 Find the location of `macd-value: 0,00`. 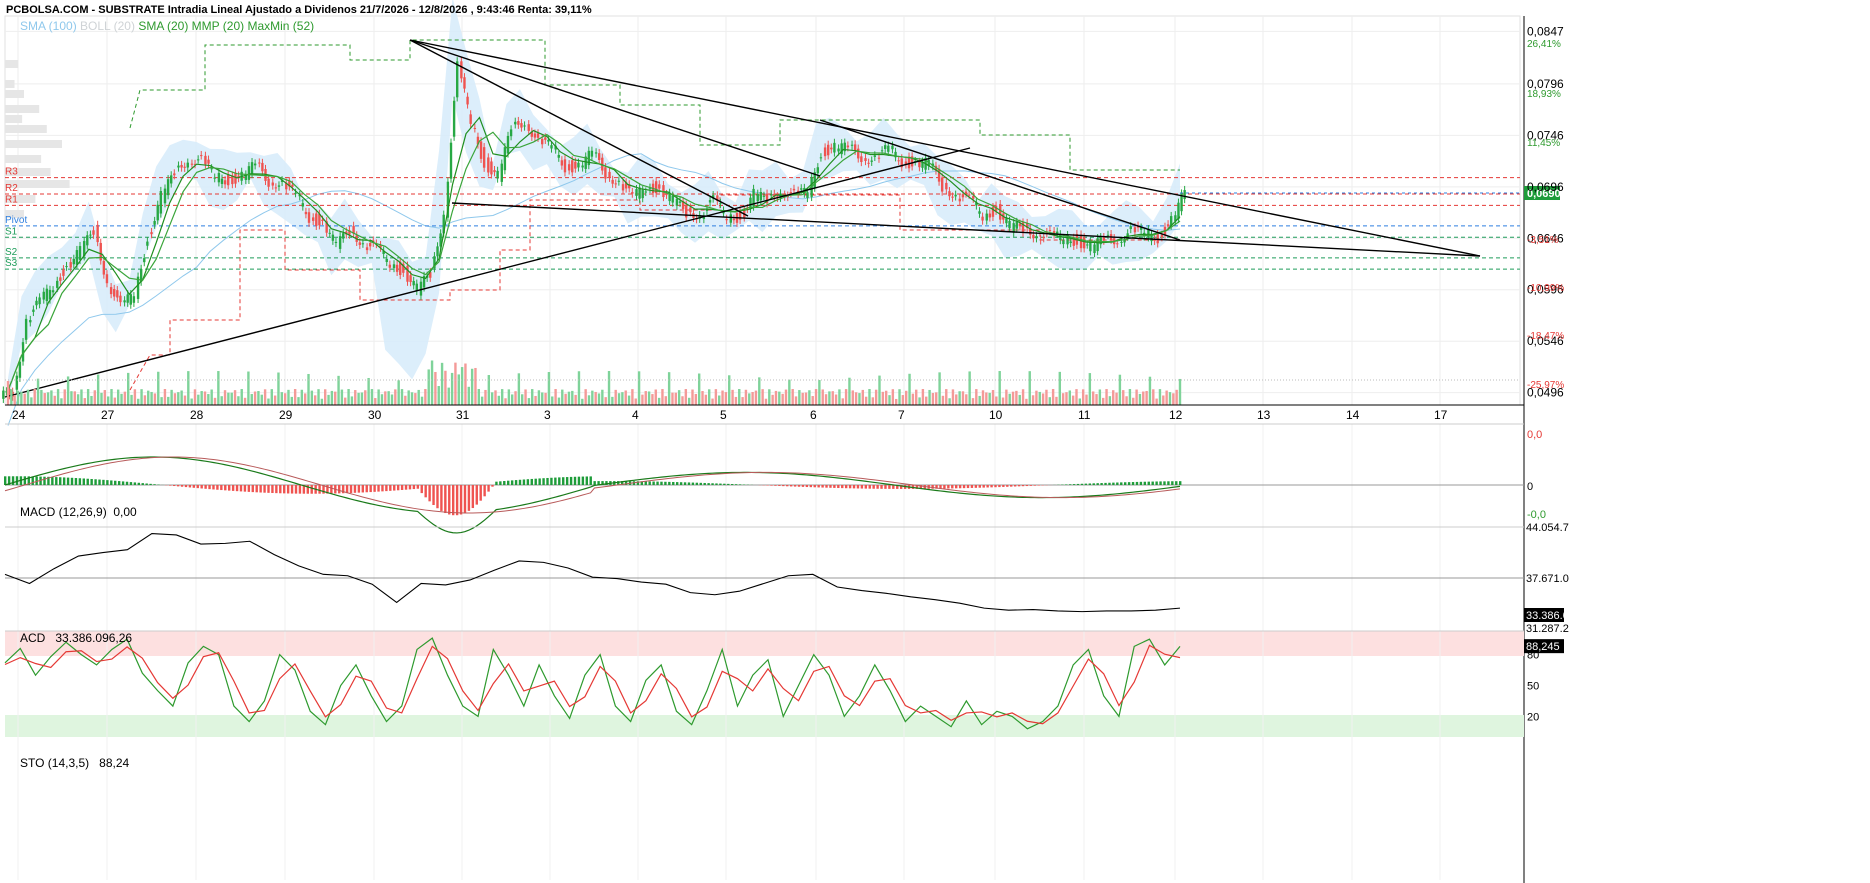

macd-value: 0,00 is located at coordinates (125, 512).